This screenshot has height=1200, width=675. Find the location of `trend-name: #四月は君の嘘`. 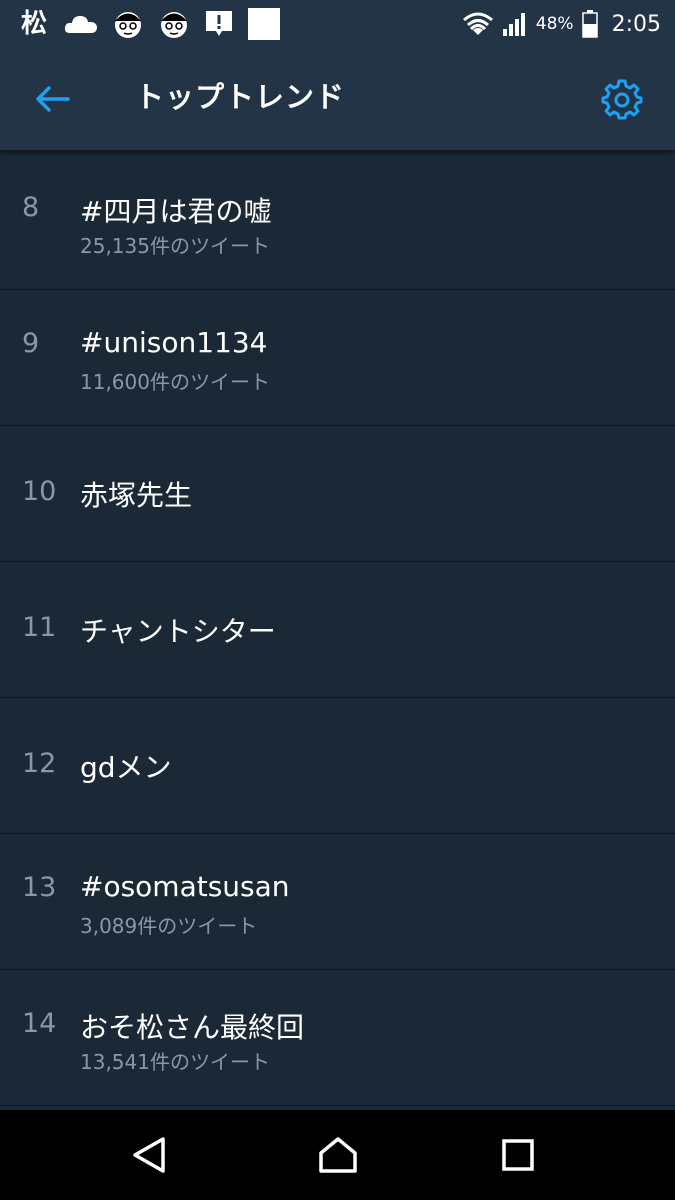

trend-name: #四月は君の嘘 is located at coordinates (176, 211).